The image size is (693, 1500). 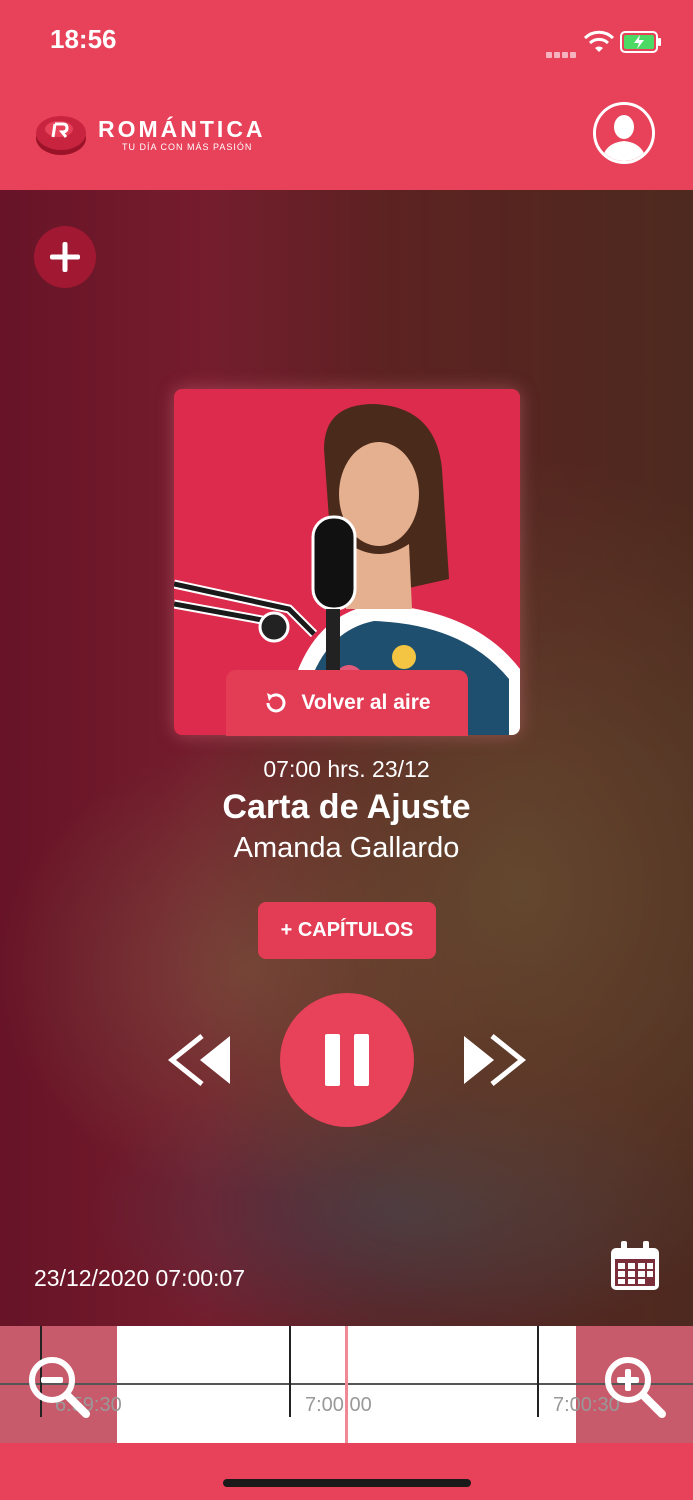 I want to click on status-time: 18:56, so click(x=83, y=39).